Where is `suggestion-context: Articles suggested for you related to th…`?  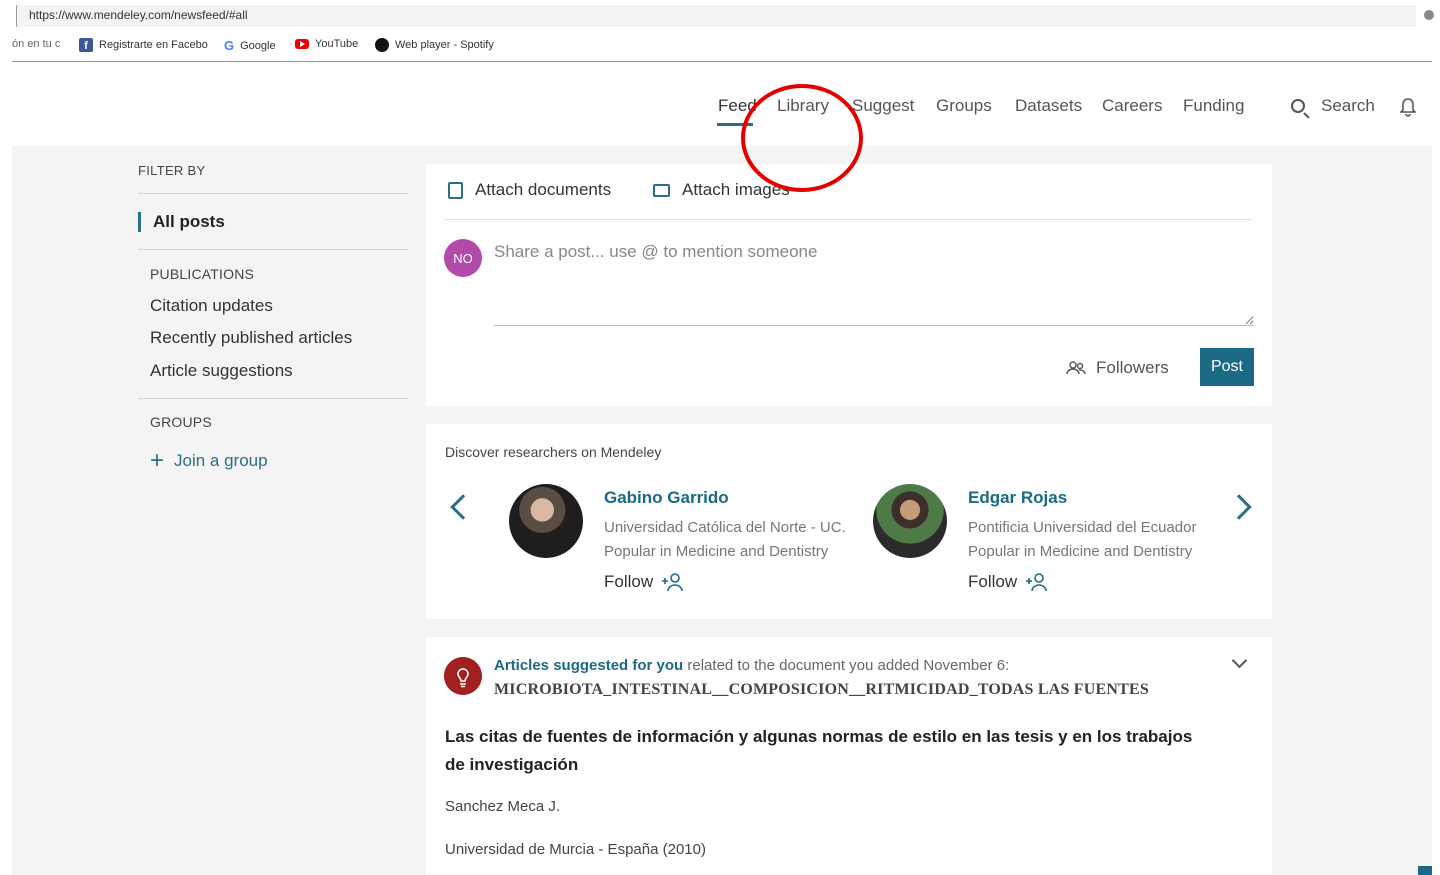 suggestion-context: Articles suggested for you related to th… is located at coordinates (751, 665).